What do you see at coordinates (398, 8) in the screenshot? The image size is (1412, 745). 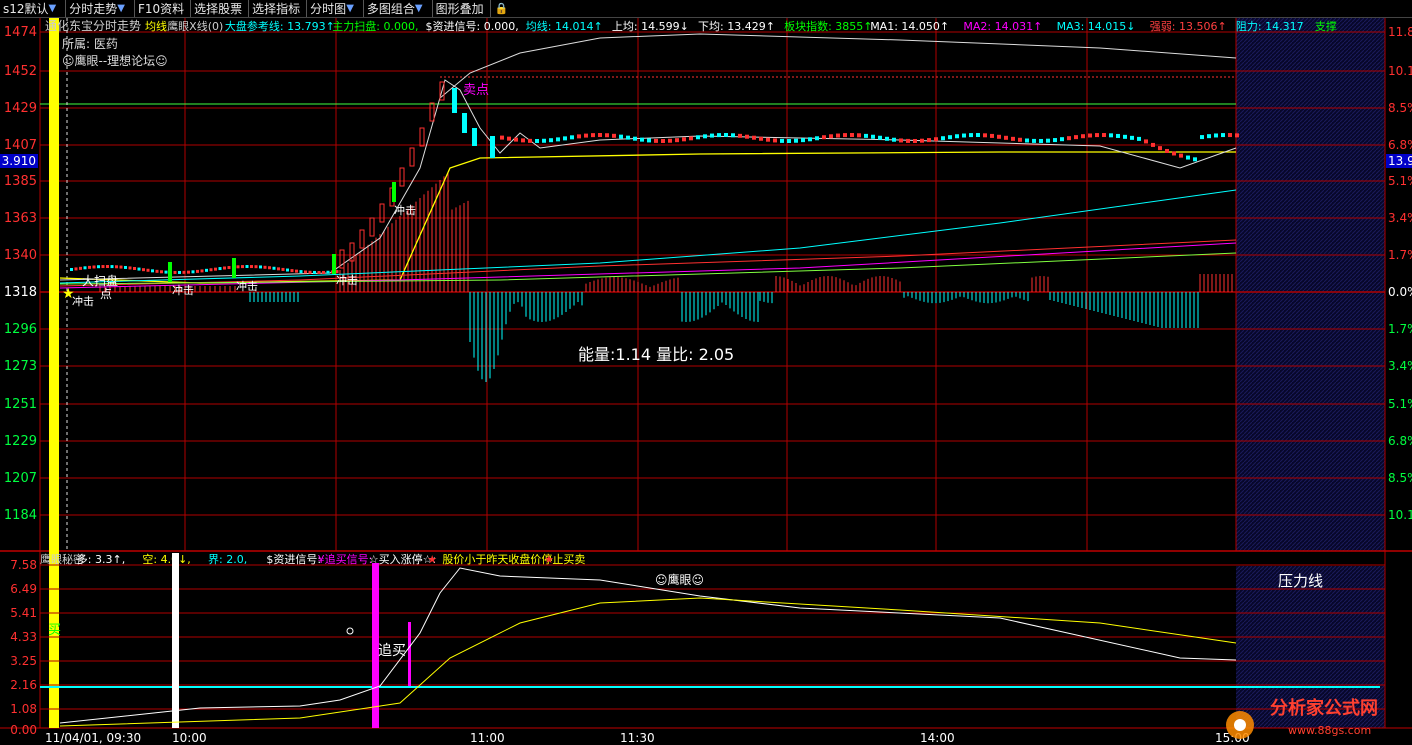 I see `toolbar-item-6: 多图组合 ▼` at bounding box center [398, 8].